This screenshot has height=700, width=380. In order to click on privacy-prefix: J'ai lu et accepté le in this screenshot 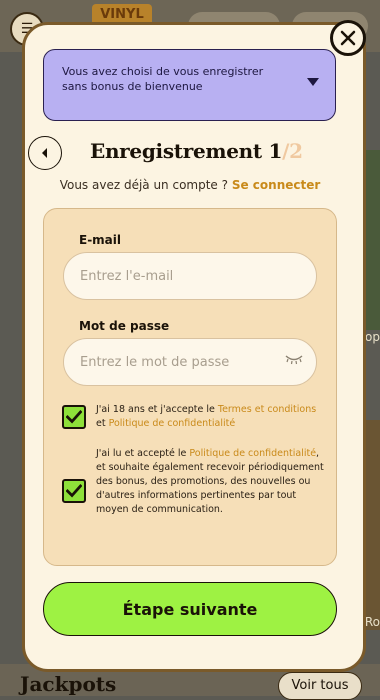, I will do `click(143, 453)`.